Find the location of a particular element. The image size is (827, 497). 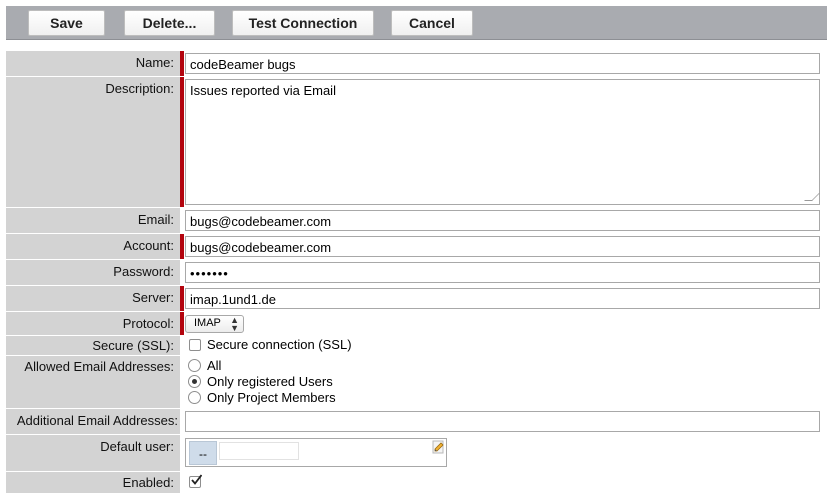

account-row: Account: bugs@codebeamer.com is located at coordinates (416, 246).